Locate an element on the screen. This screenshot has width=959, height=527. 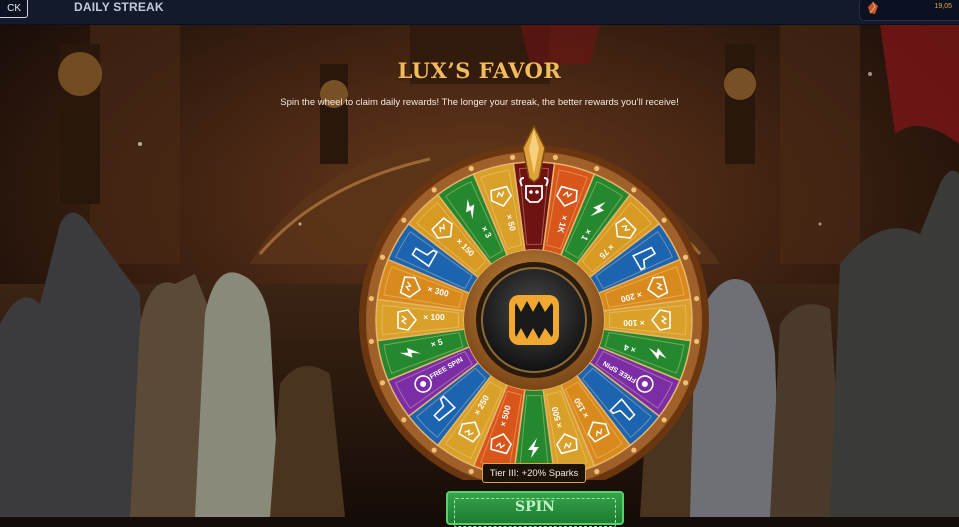
wheel-title: LUX’S FAVOR is located at coordinates (479, 70).